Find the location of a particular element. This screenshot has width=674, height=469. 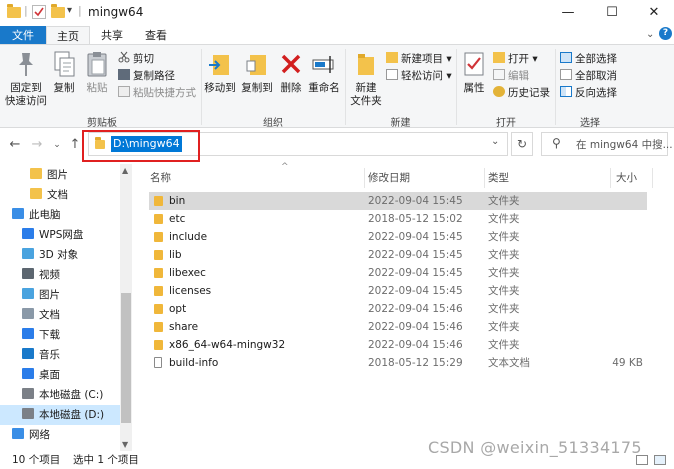

pin-quick-access-button: 固定到 快速访问 is located at coordinates (26, 78).